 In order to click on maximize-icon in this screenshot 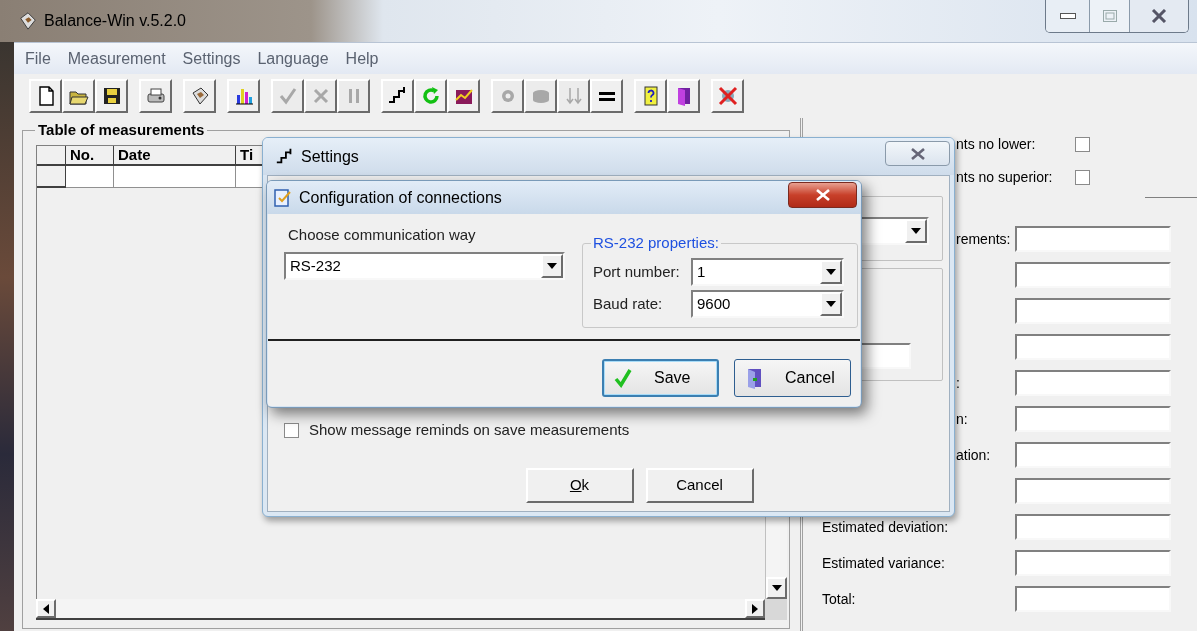, I will do `click(1109, 16)`.